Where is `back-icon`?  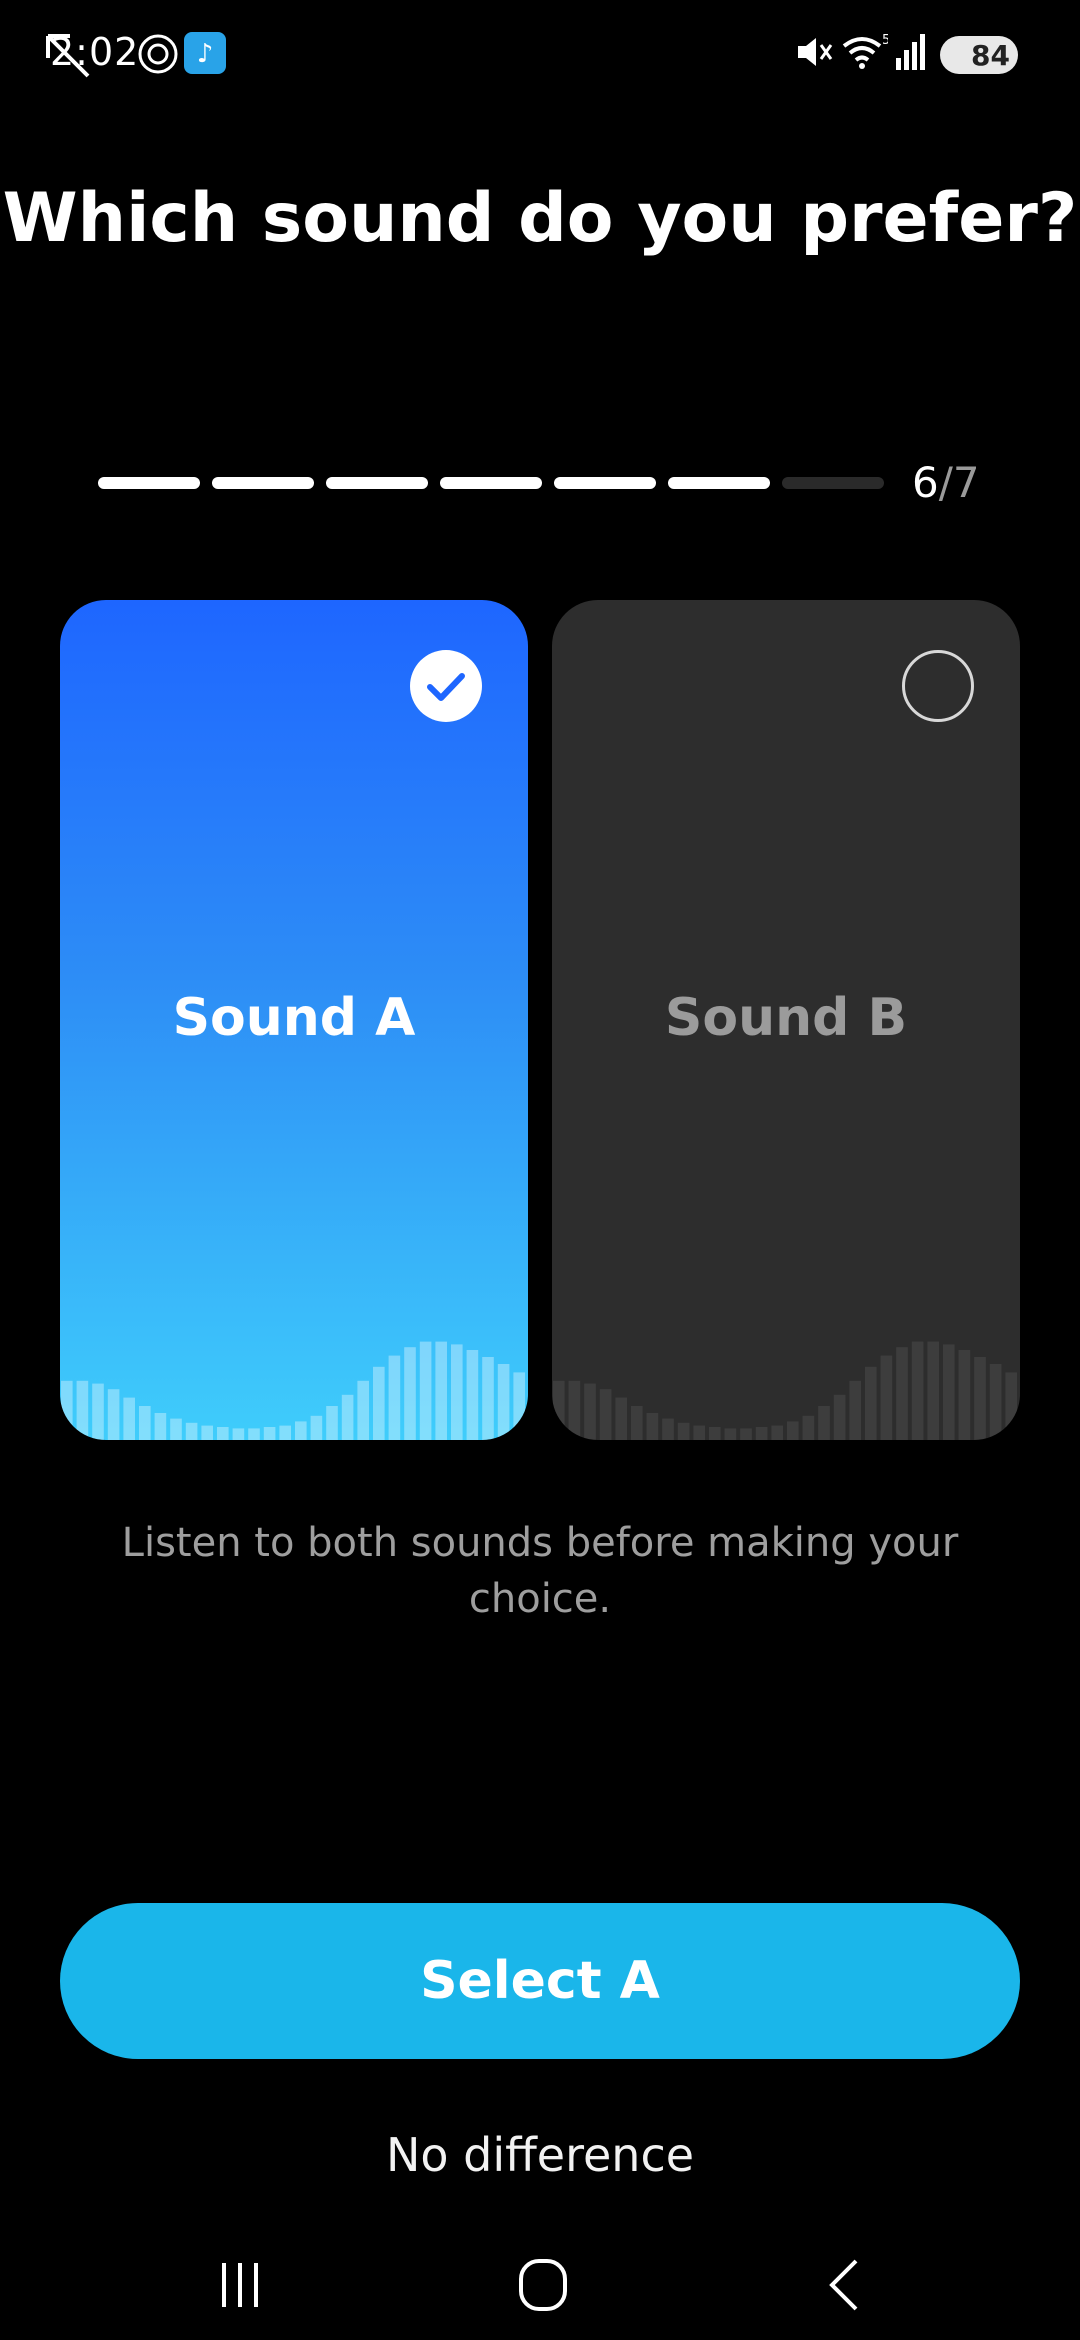 back-icon is located at coordinates (846, 2285).